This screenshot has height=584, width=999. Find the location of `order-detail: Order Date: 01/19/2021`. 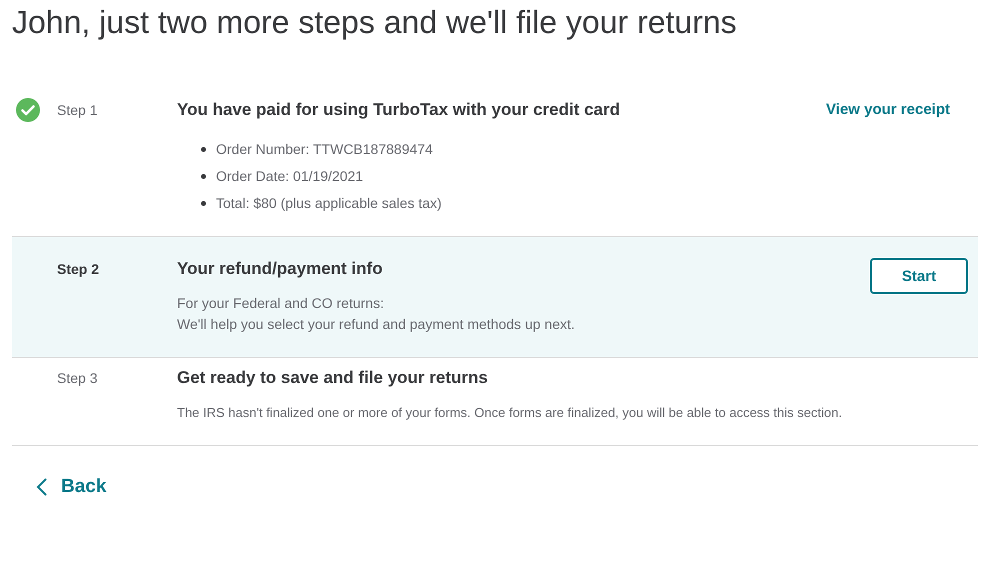

order-detail: Order Date: 01/19/2021 is located at coordinates (290, 176).